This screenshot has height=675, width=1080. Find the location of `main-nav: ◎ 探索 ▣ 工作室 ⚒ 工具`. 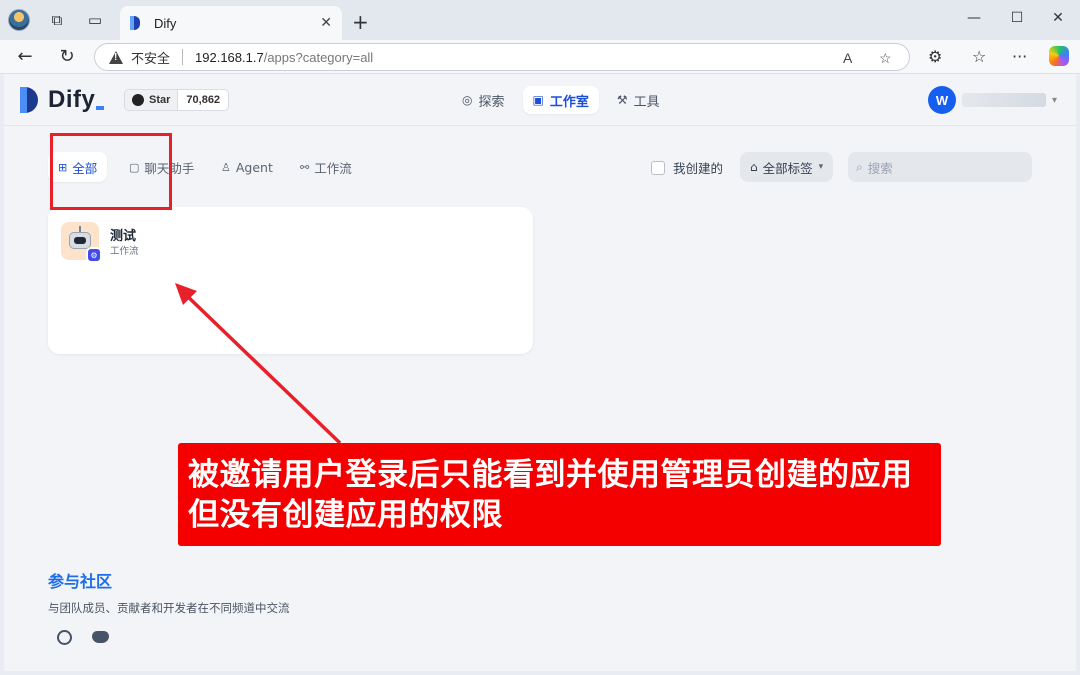

main-nav: ◎ 探索 ▣ 工作室 ⚒ 工具 is located at coordinates (561, 100).